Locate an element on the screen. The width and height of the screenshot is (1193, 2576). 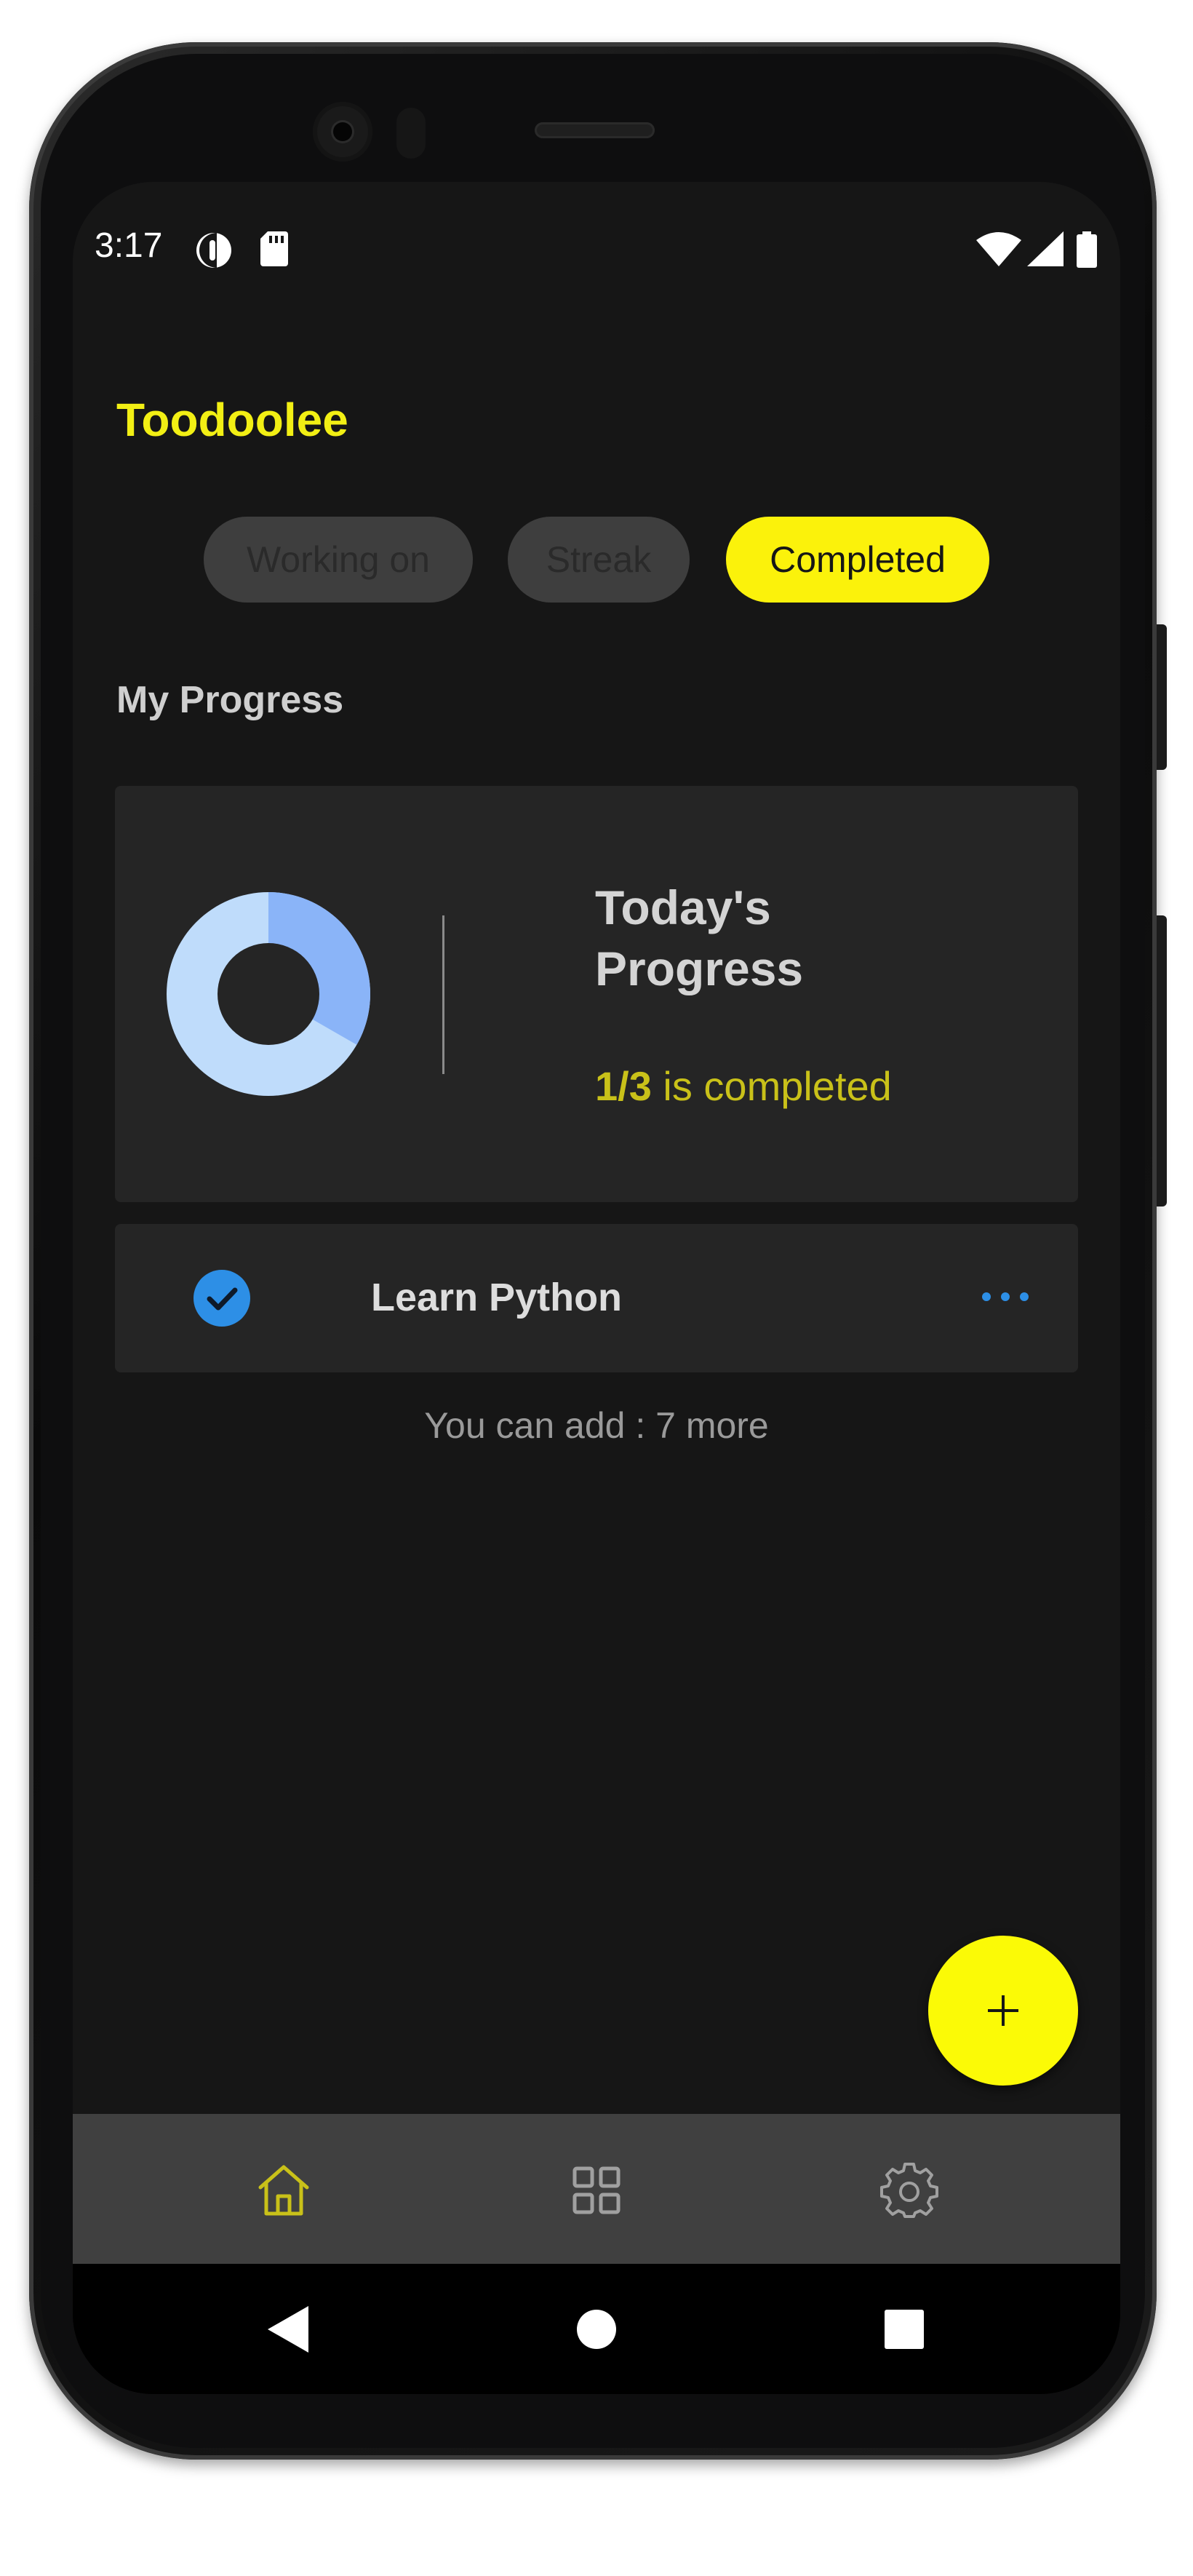
progress-summary: 1/3 is completed is located at coordinates (743, 1086).